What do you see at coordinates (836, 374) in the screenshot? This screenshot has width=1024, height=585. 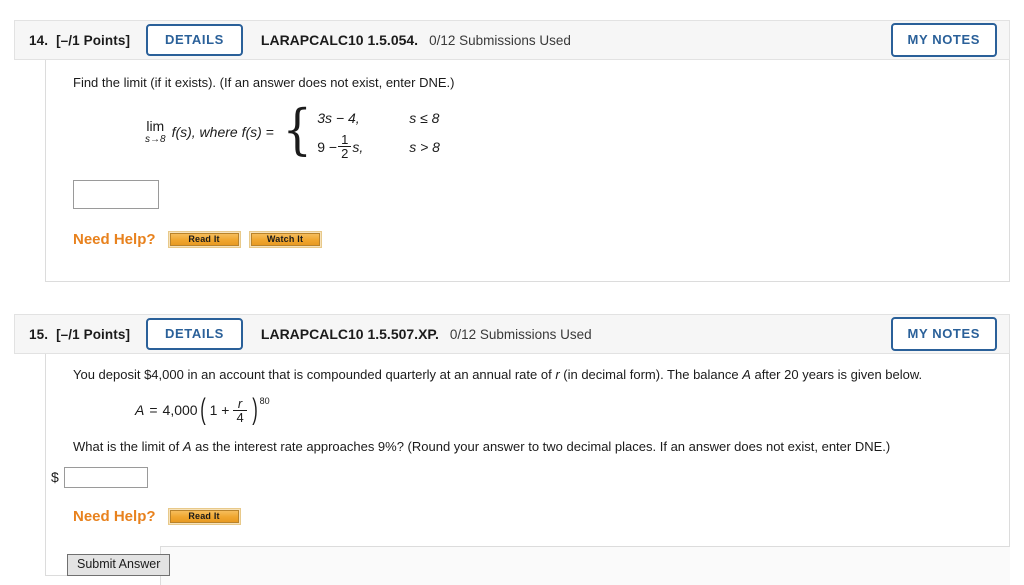 I see `prompt-text-3: after 20 years is given below.` at bounding box center [836, 374].